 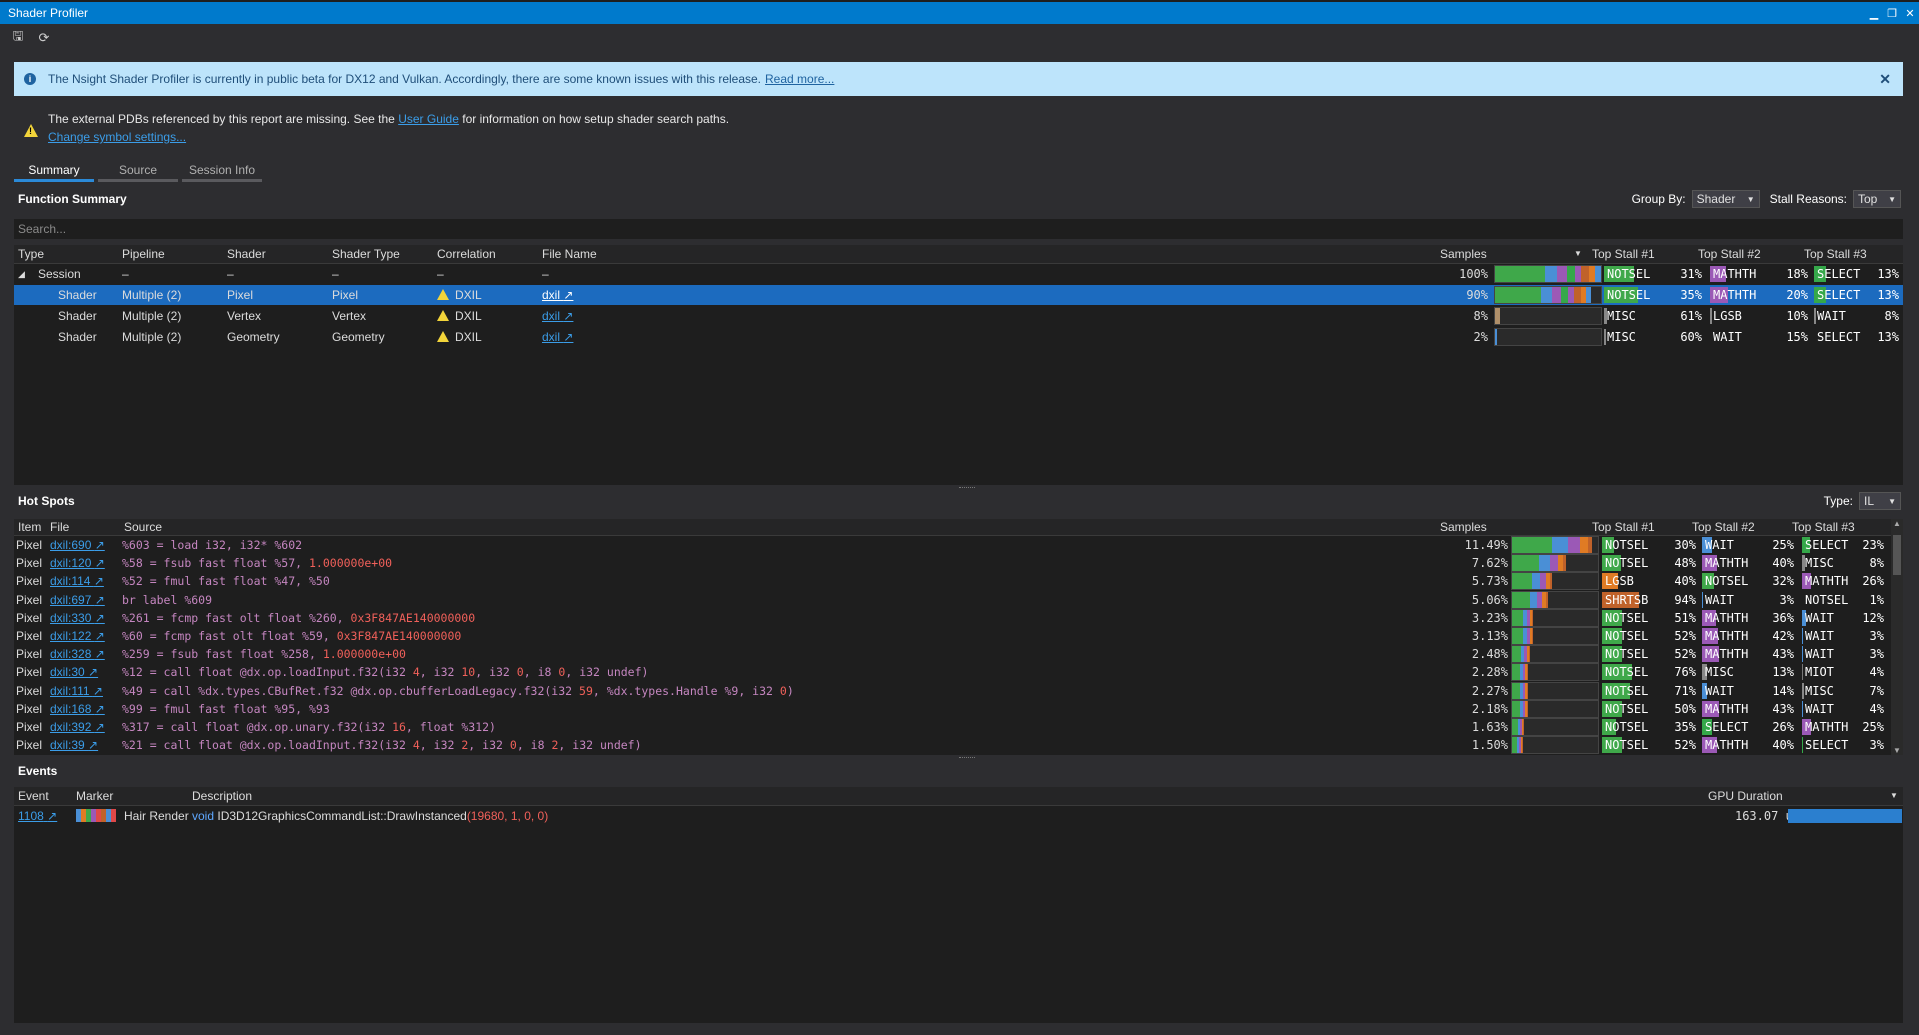 I want to click on save-icon: 🖫, so click(x=18, y=37).